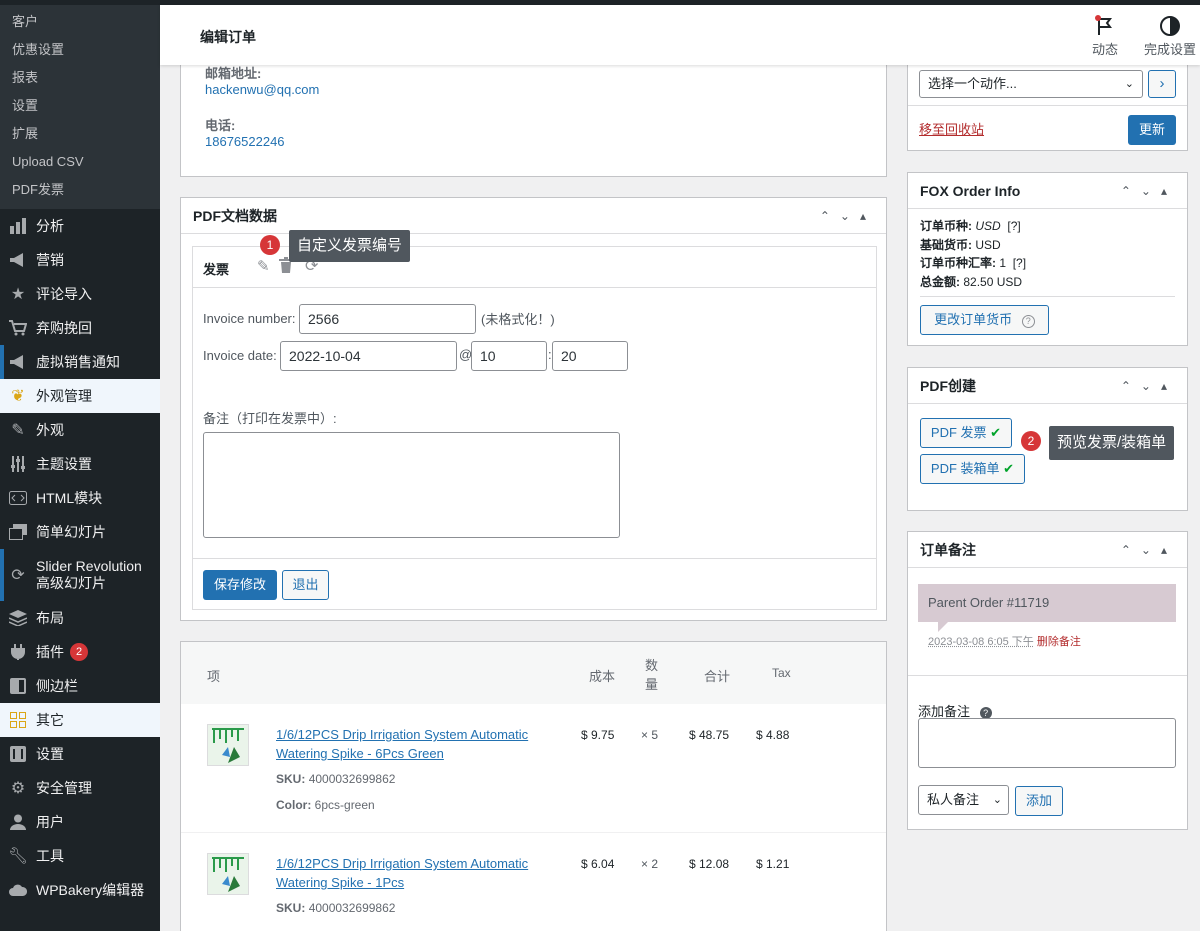 This screenshot has height=931, width=1200. Describe the element at coordinates (50, 822) in the screenshot. I see `sidebar-item-label: 用户` at that location.